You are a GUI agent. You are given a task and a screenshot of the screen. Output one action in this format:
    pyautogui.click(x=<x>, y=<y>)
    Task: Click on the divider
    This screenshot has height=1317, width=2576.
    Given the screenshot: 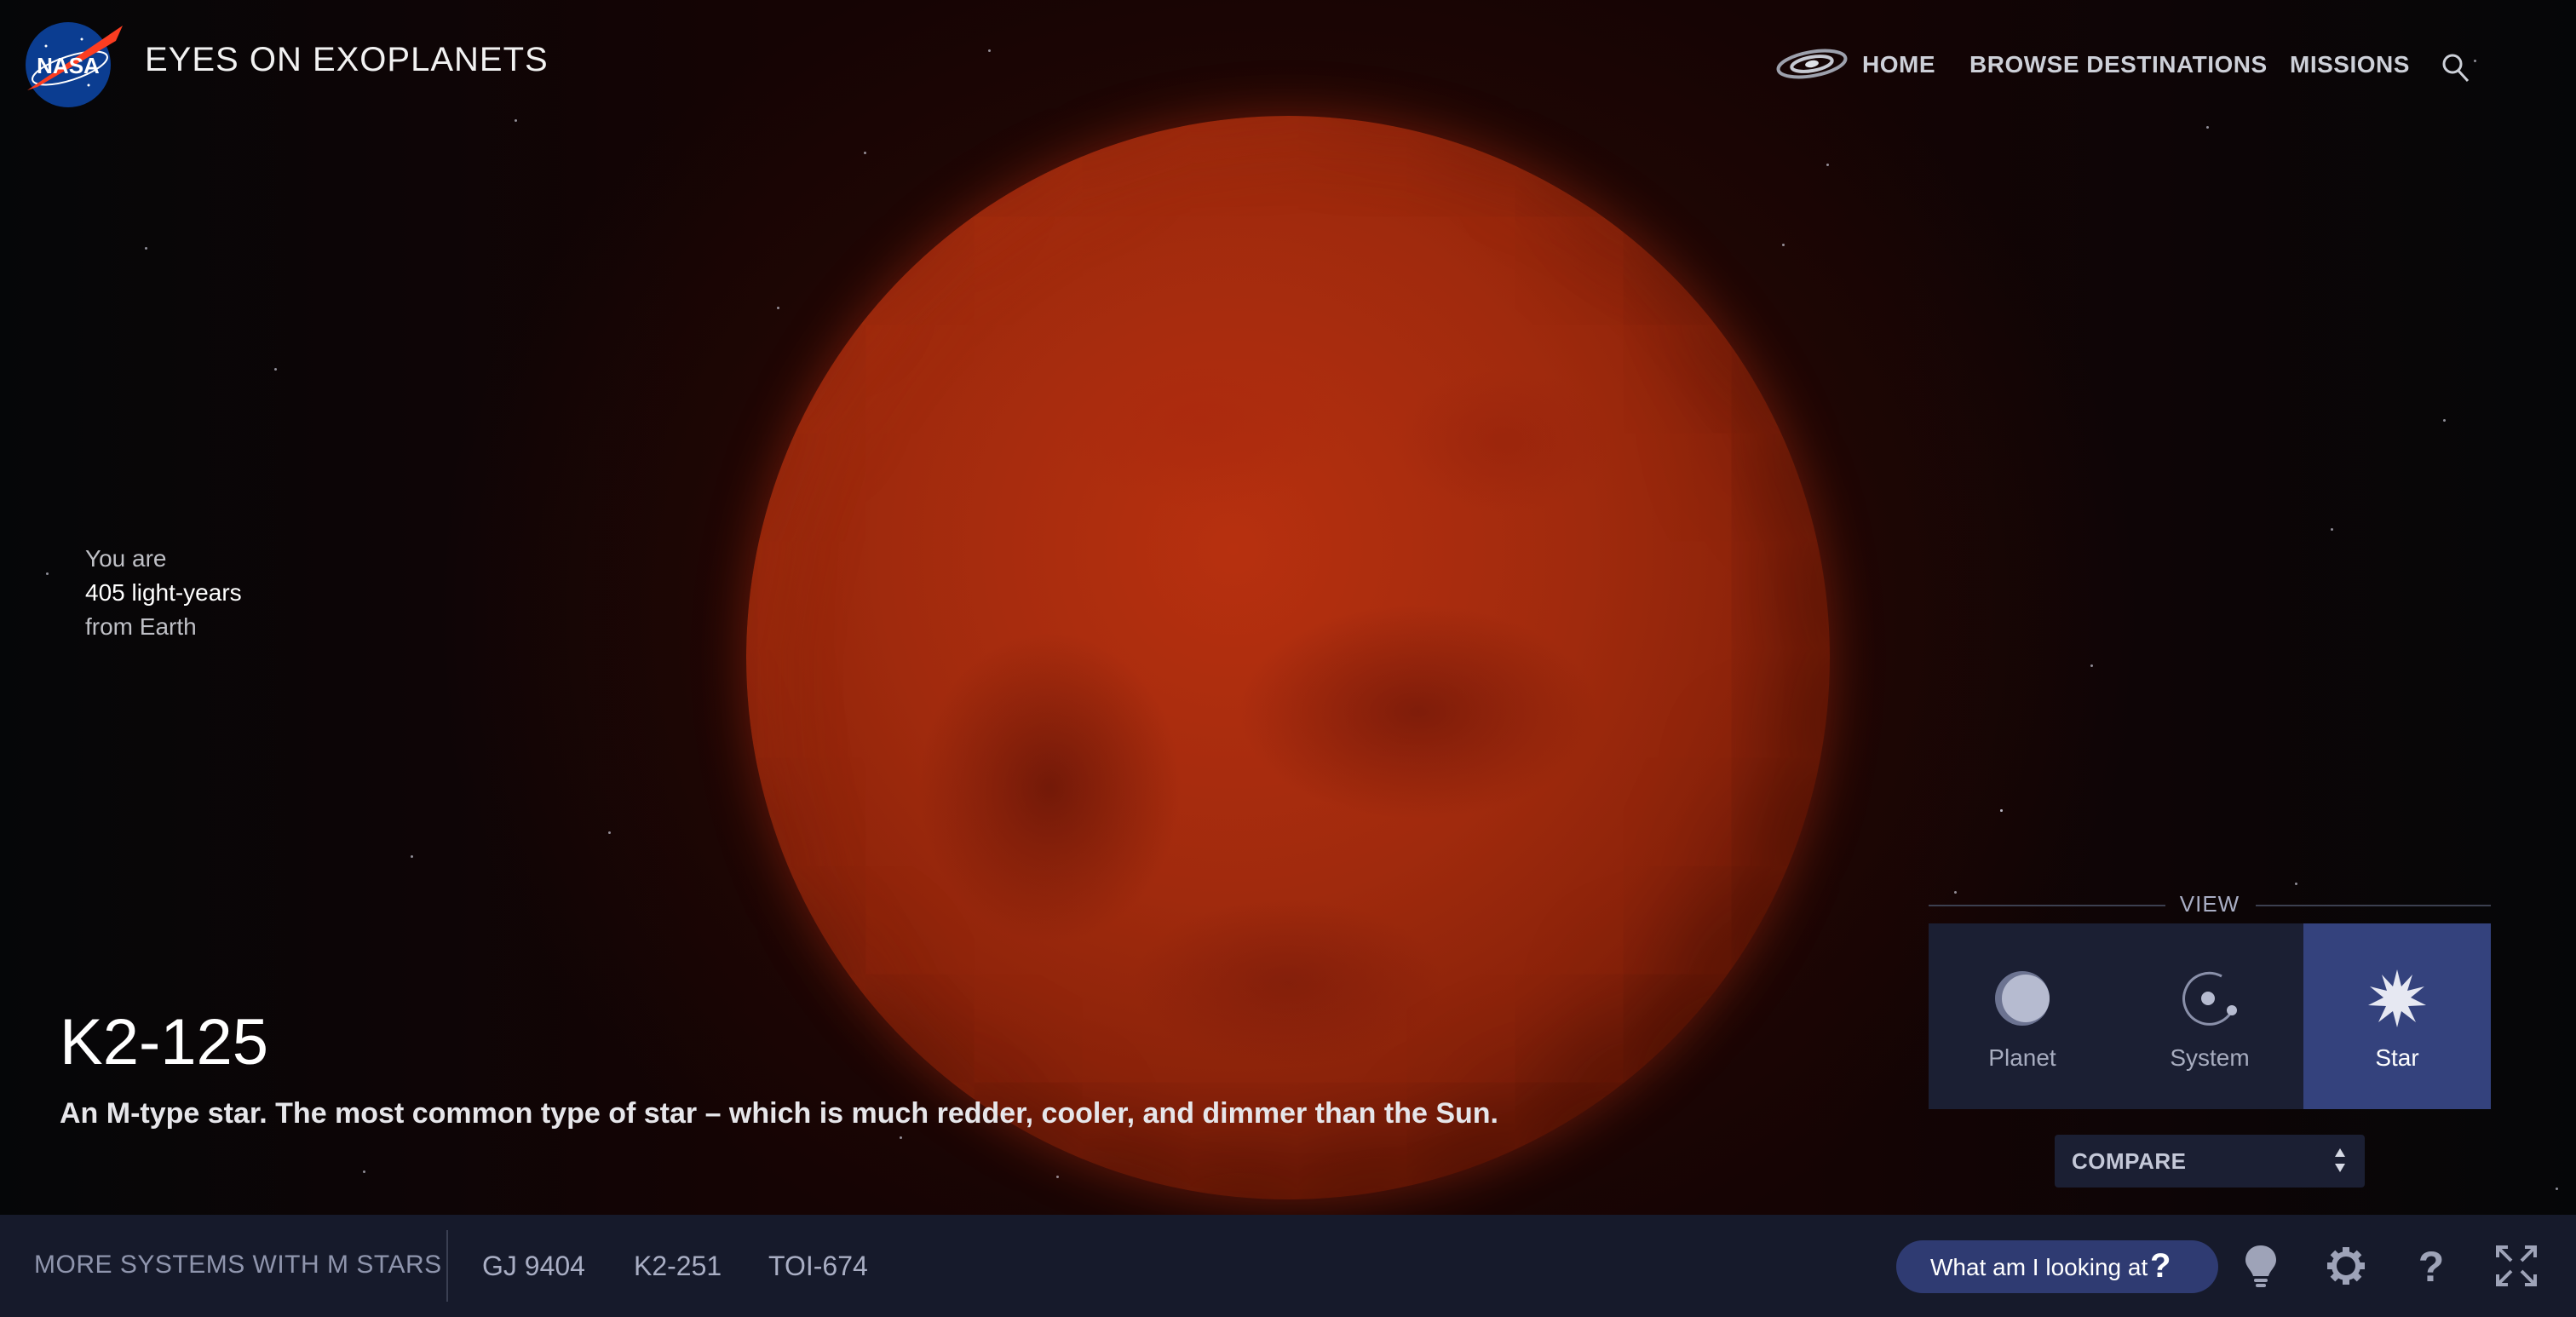 What is the action you would take?
    pyautogui.click(x=447, y=1266)
    